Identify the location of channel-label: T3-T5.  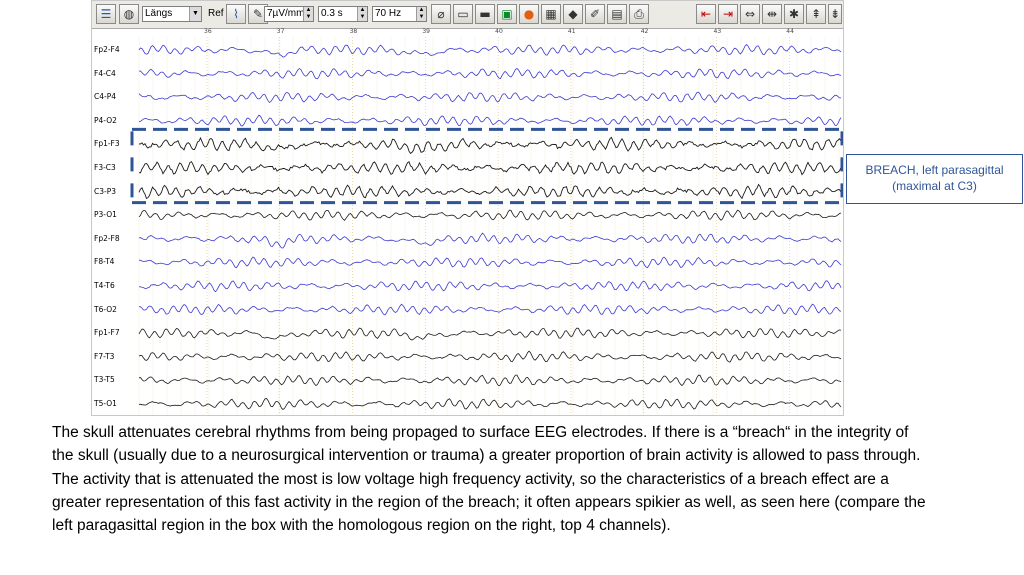
(104, 380).